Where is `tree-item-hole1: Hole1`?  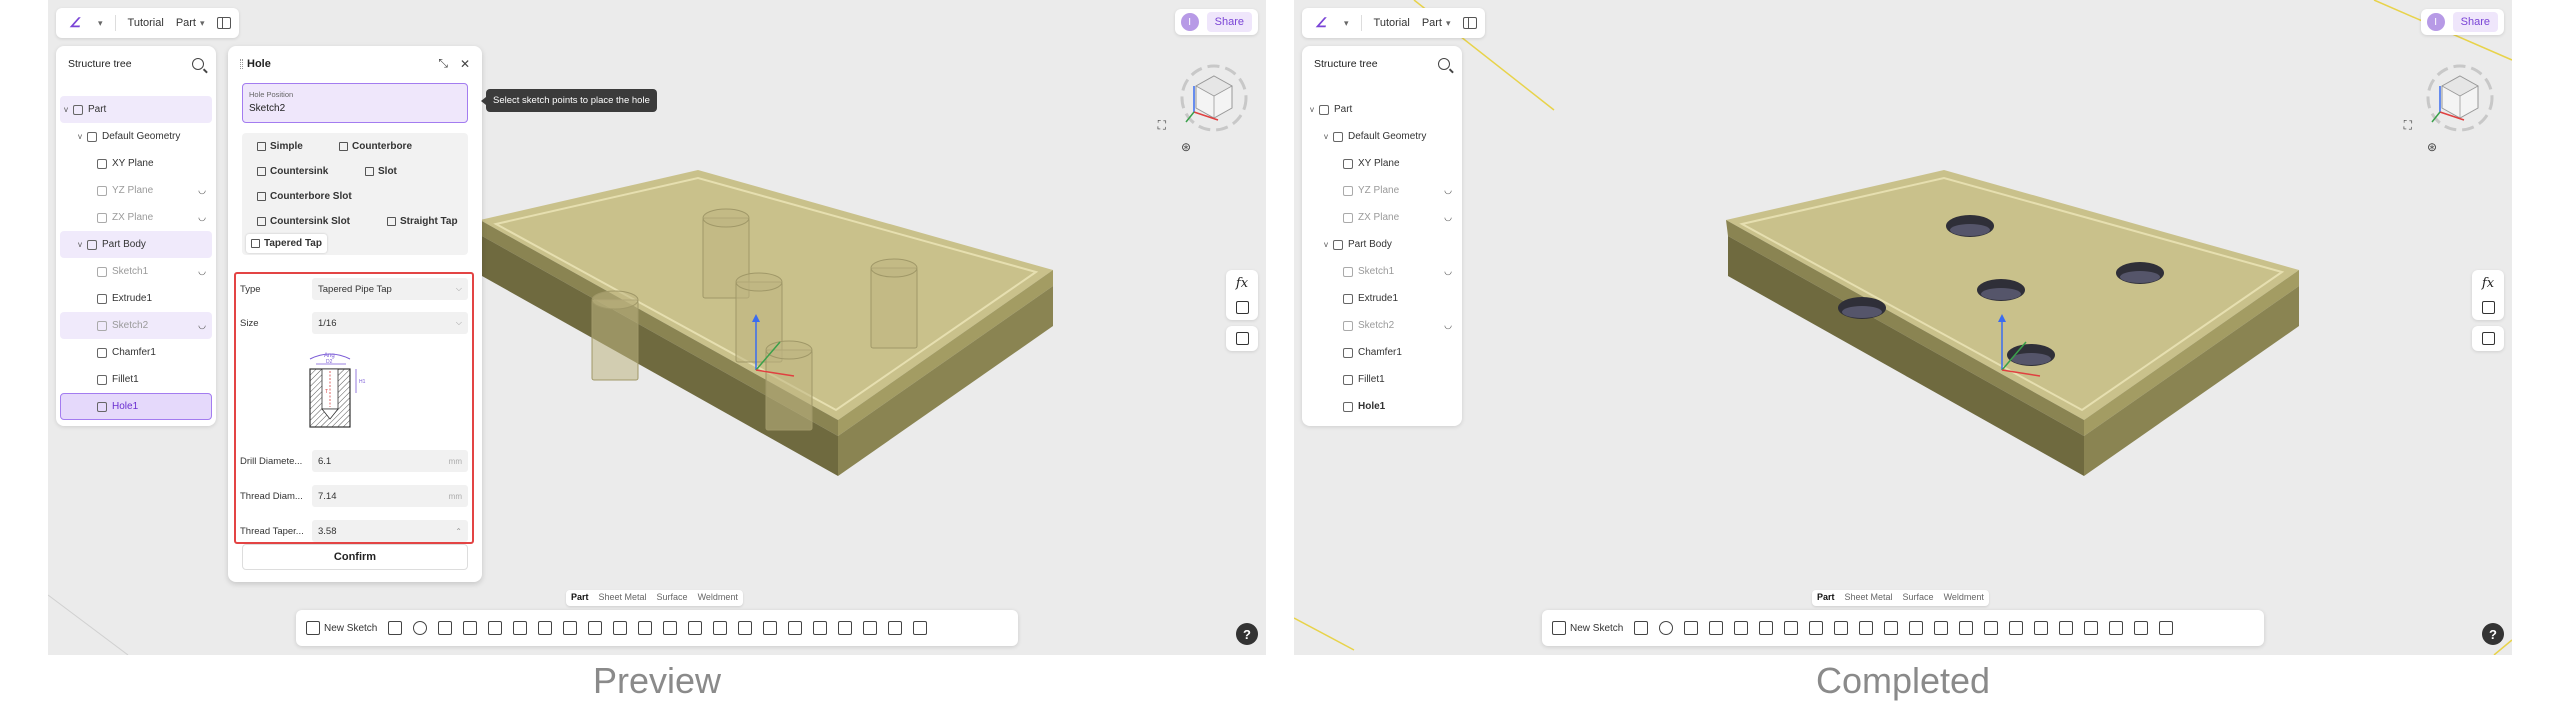 tree-item-hole1: Hole1 is located at coordinates (1382, 406).